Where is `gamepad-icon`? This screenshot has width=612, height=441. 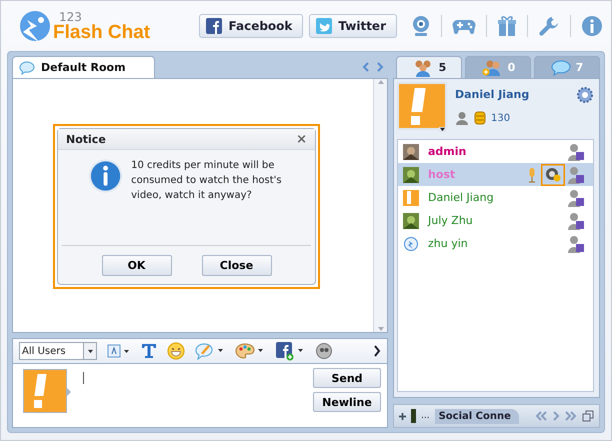 gamepad-icon is located at coordinates (464, 26).